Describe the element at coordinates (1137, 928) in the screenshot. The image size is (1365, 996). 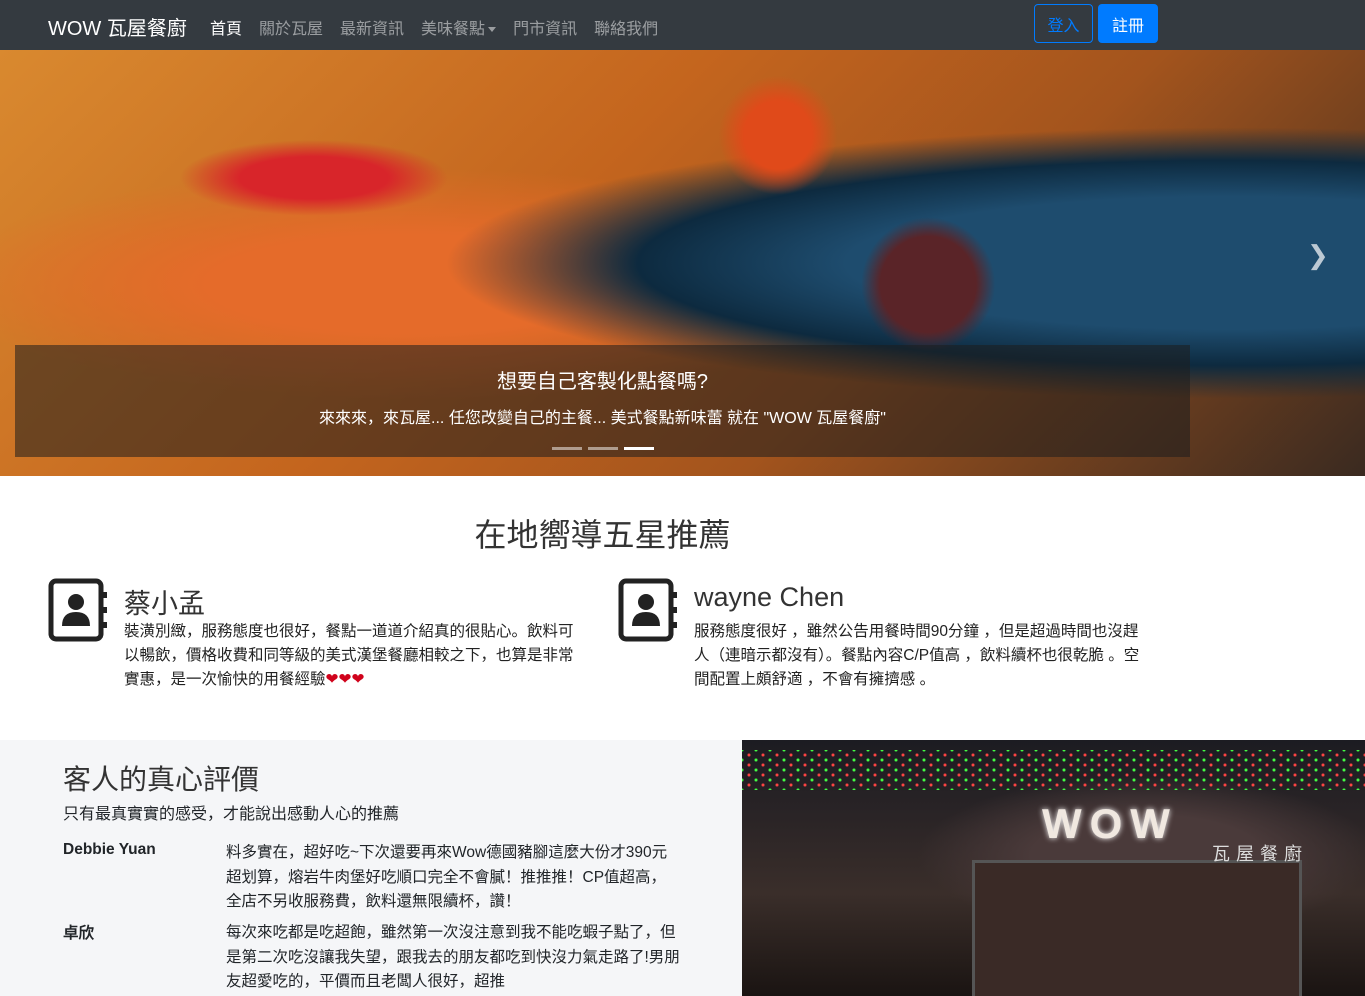
I see `storefront-entrance` at that location.